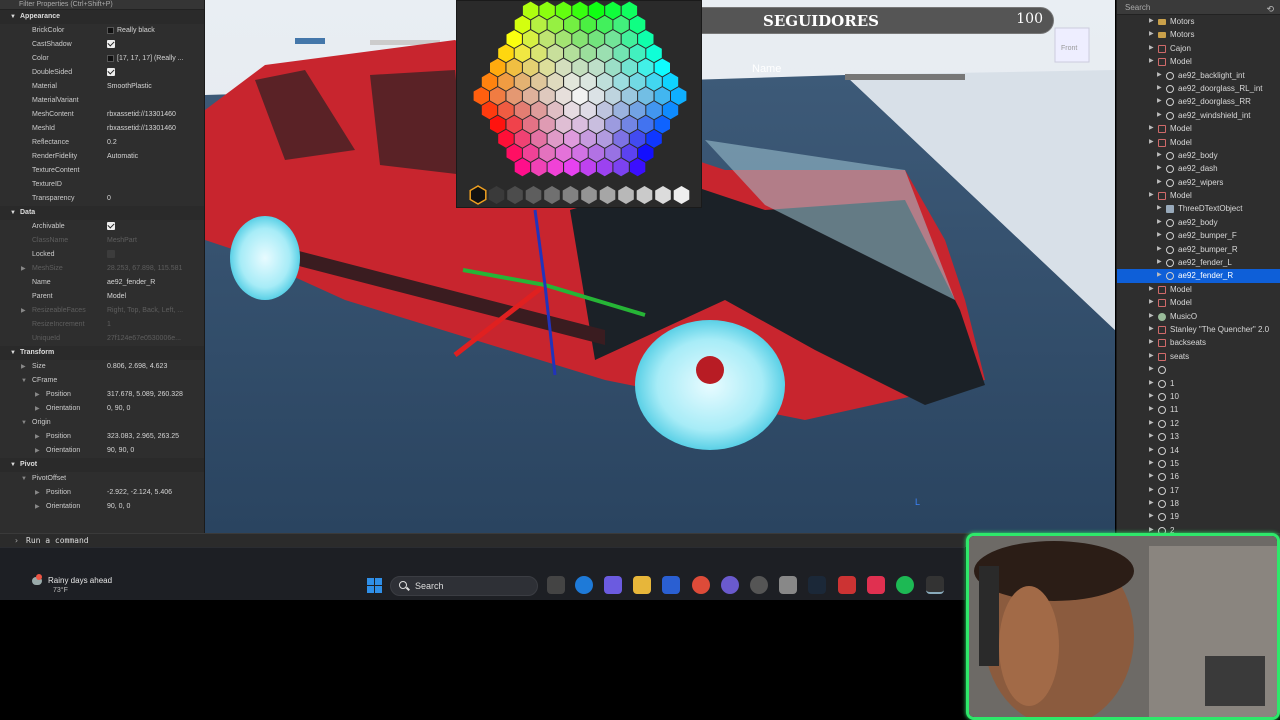  I want to click on explorer-item: ▶ ae92_doorglass_RR, so click(1198, 101).